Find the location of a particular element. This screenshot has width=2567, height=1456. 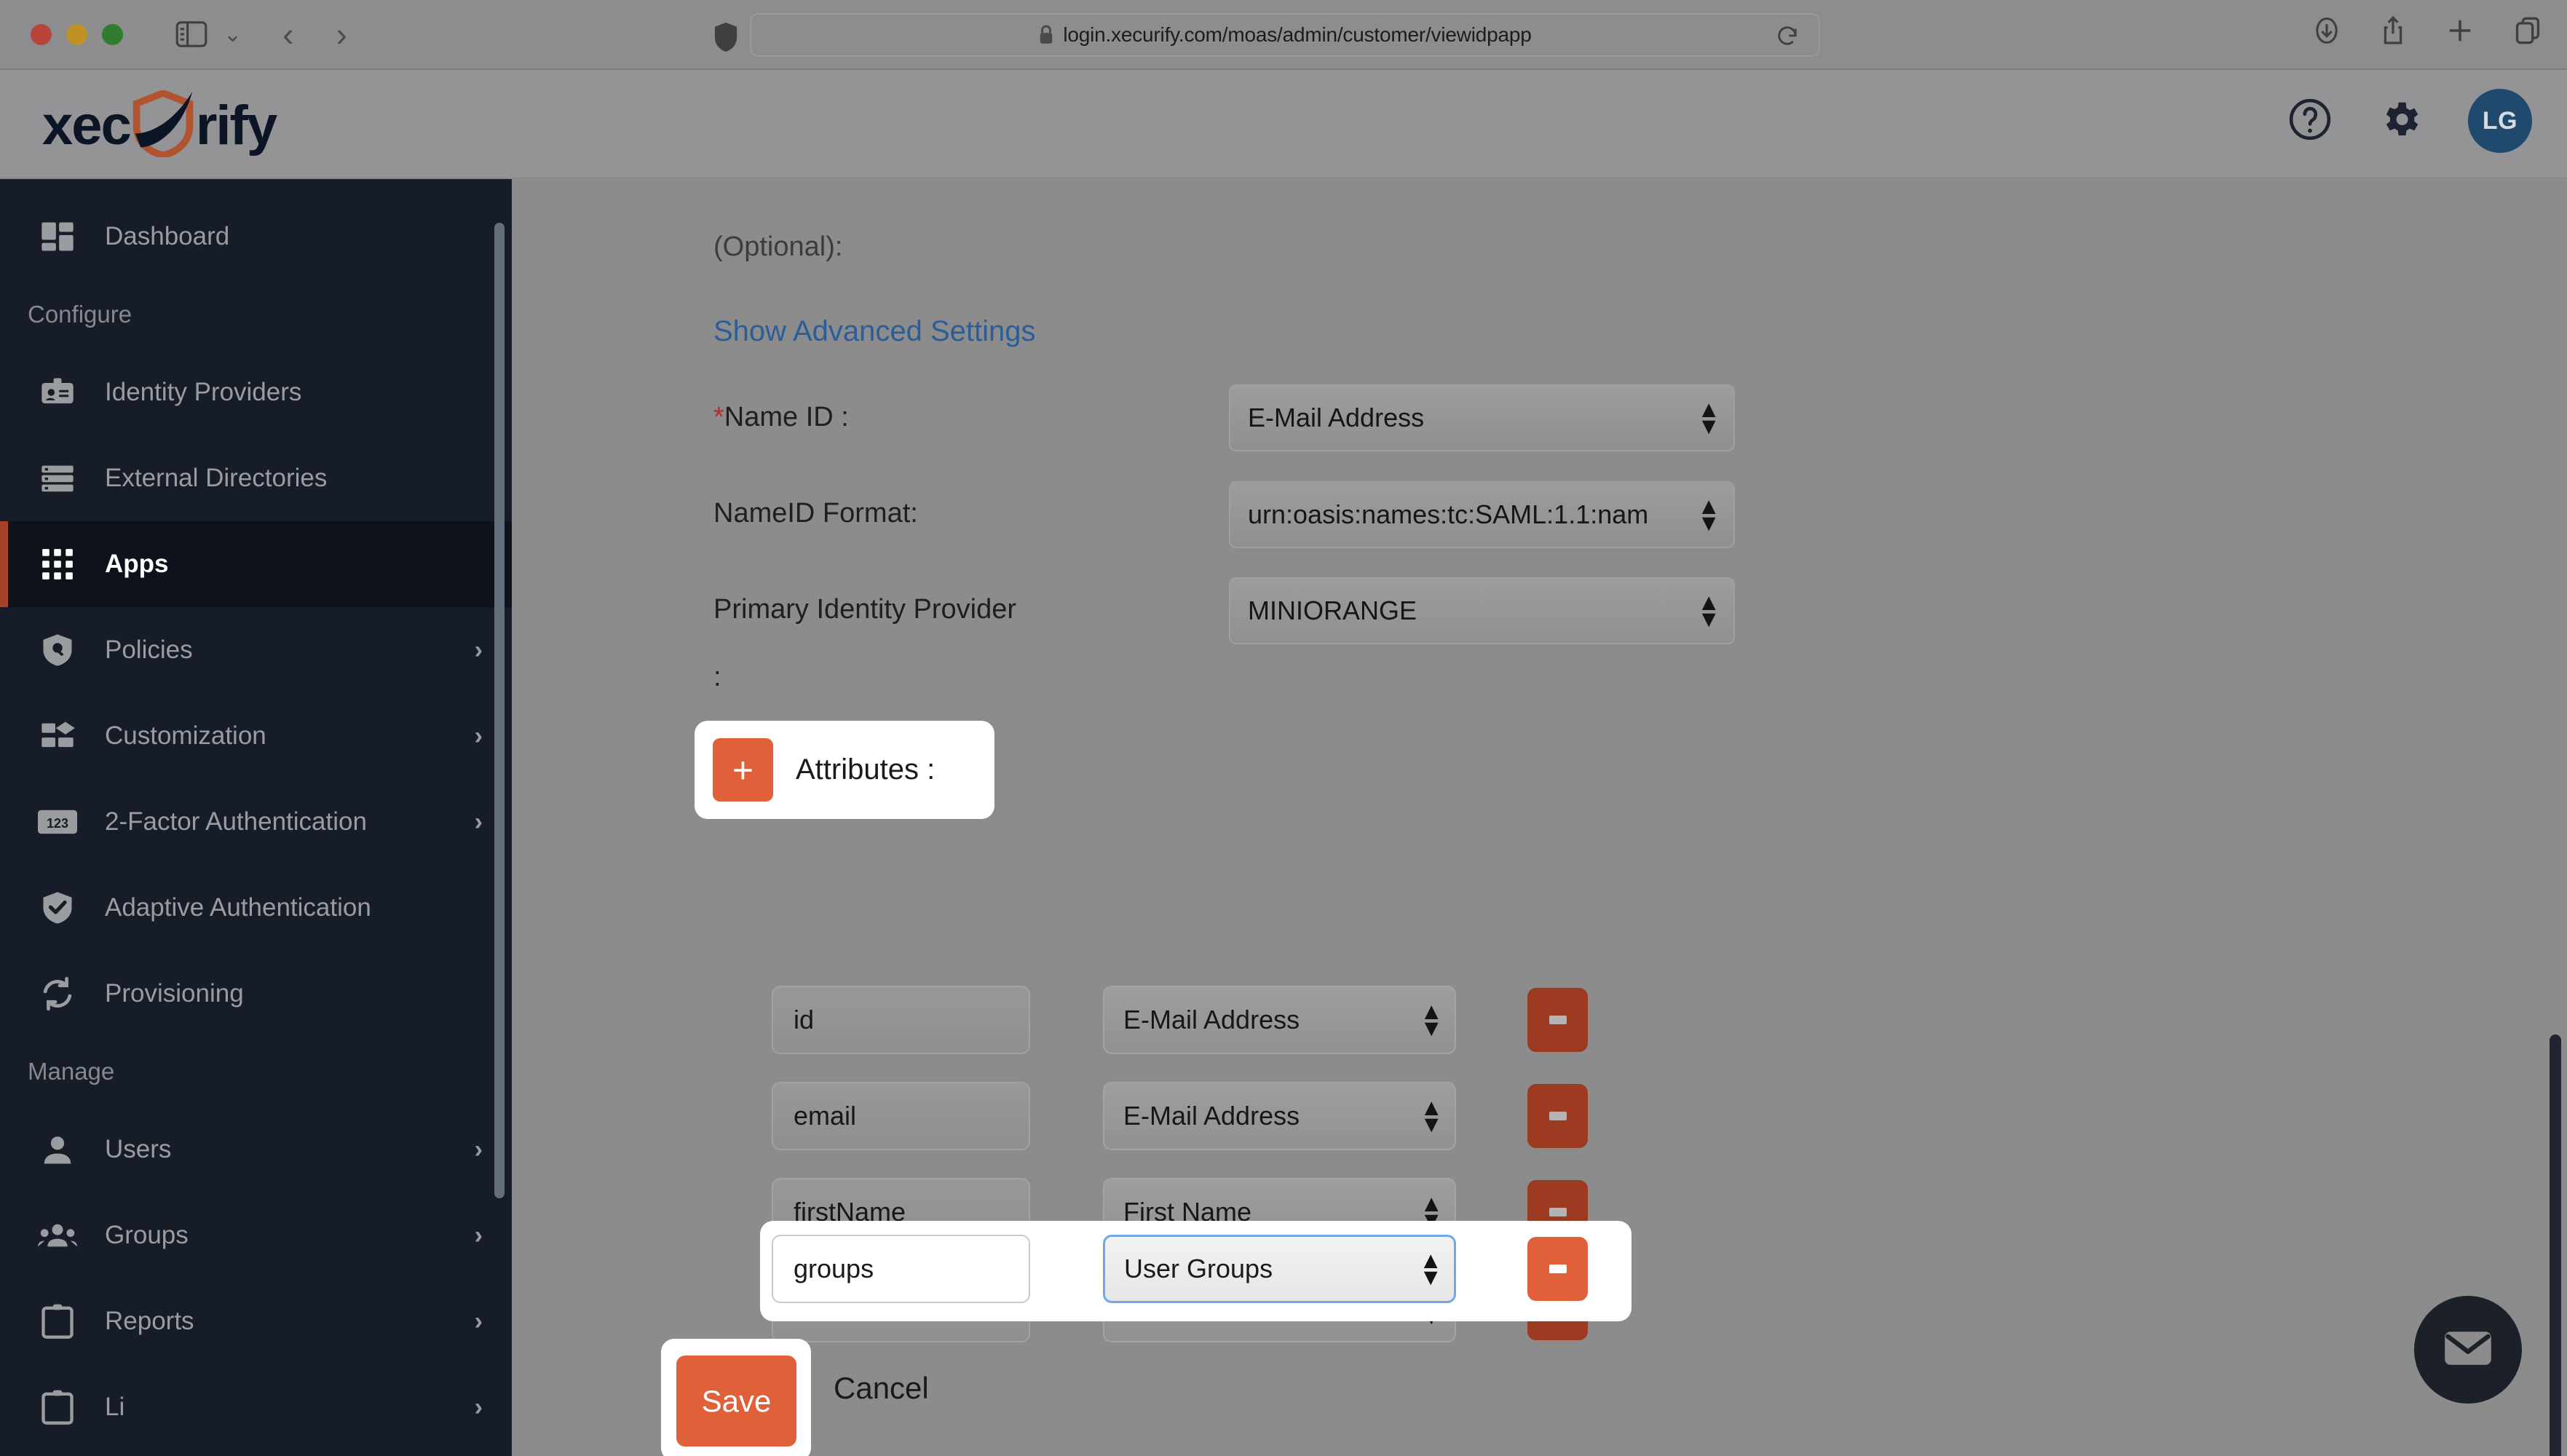

close-window-button is located at coordinates (42, 34).